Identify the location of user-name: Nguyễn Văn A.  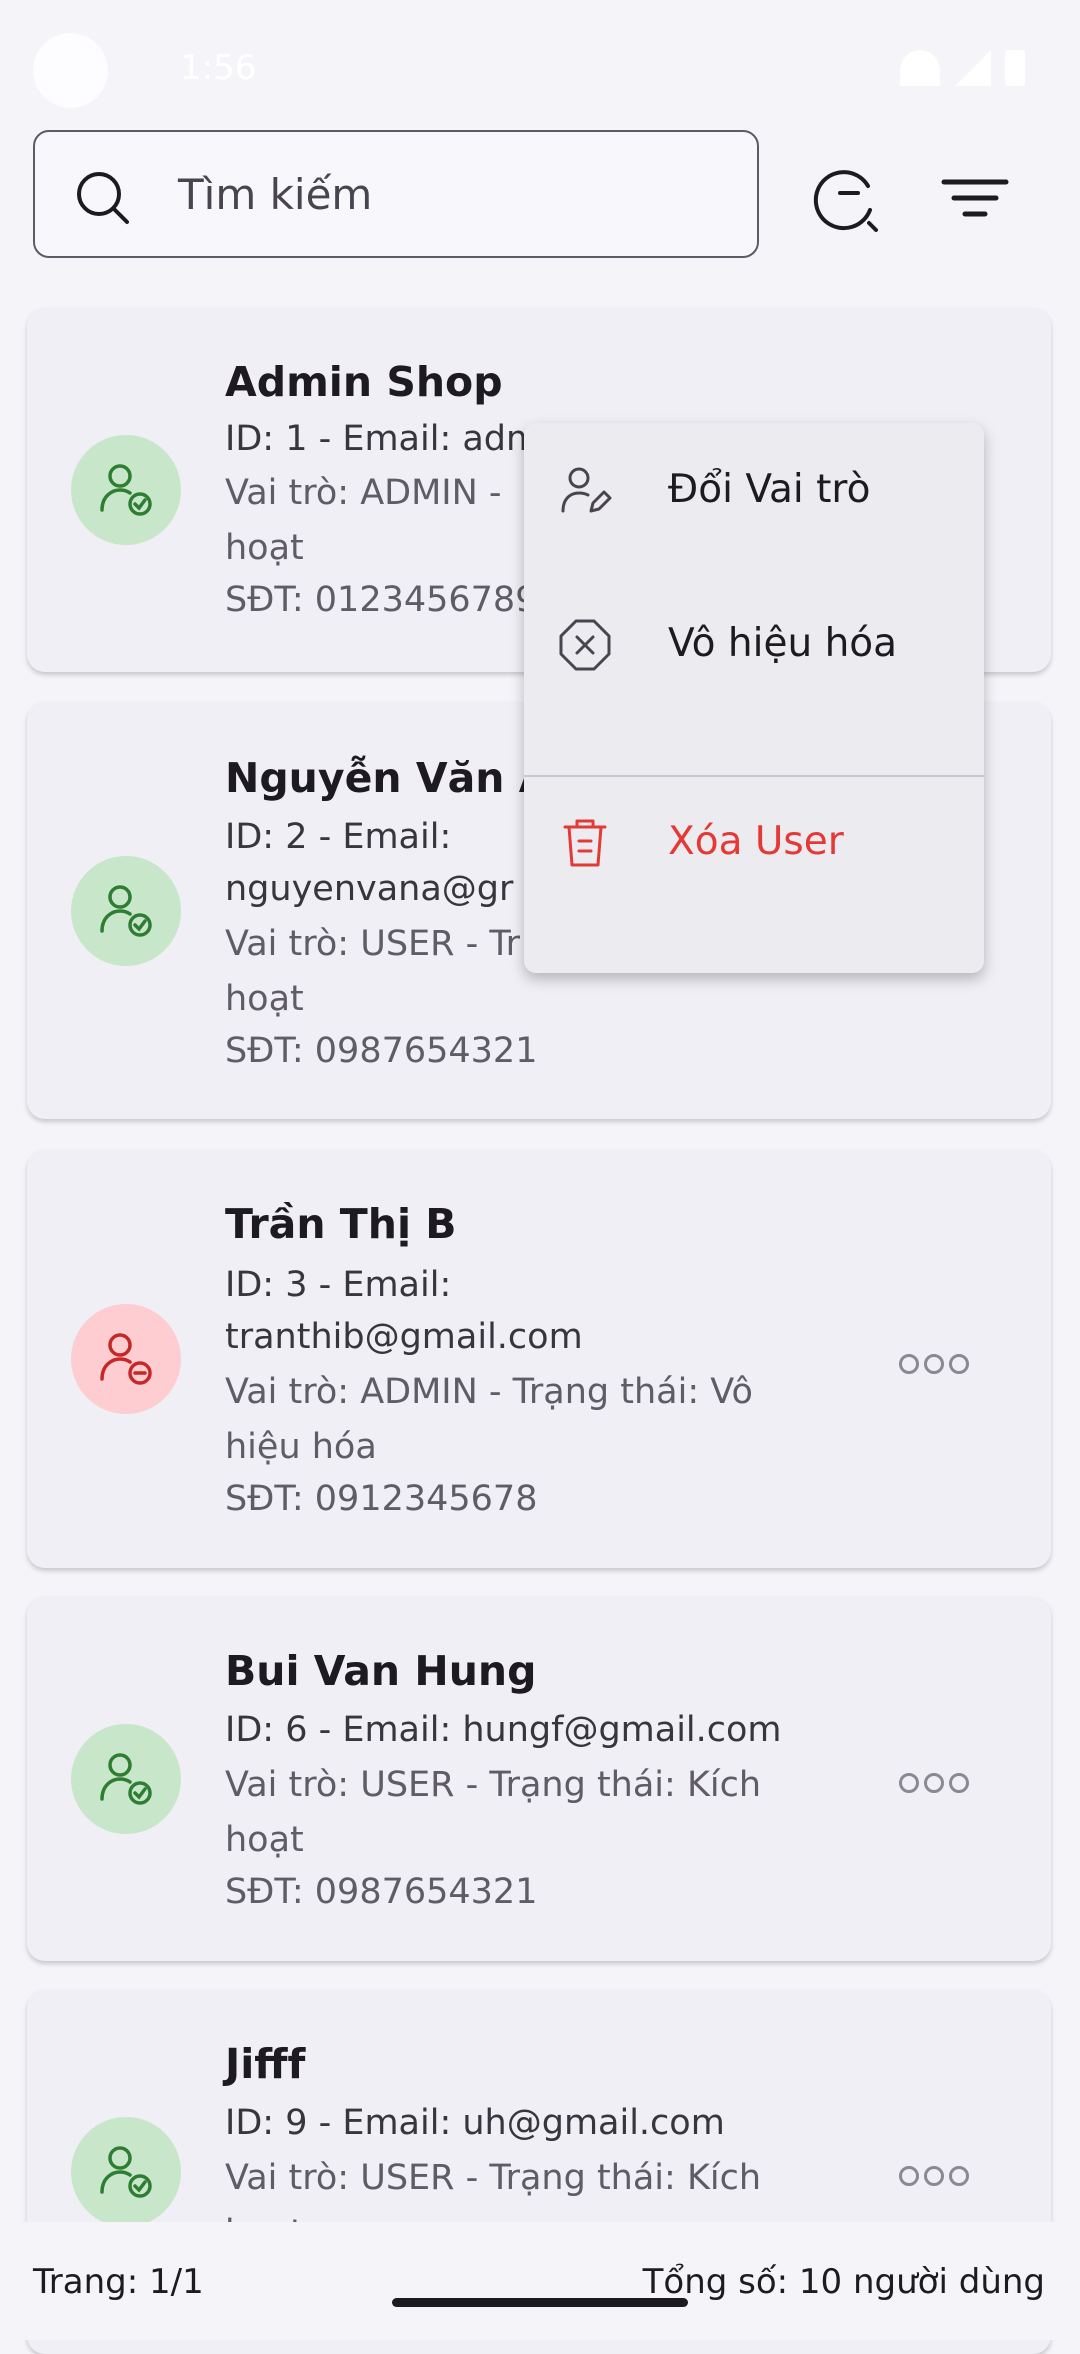
(388, 778).